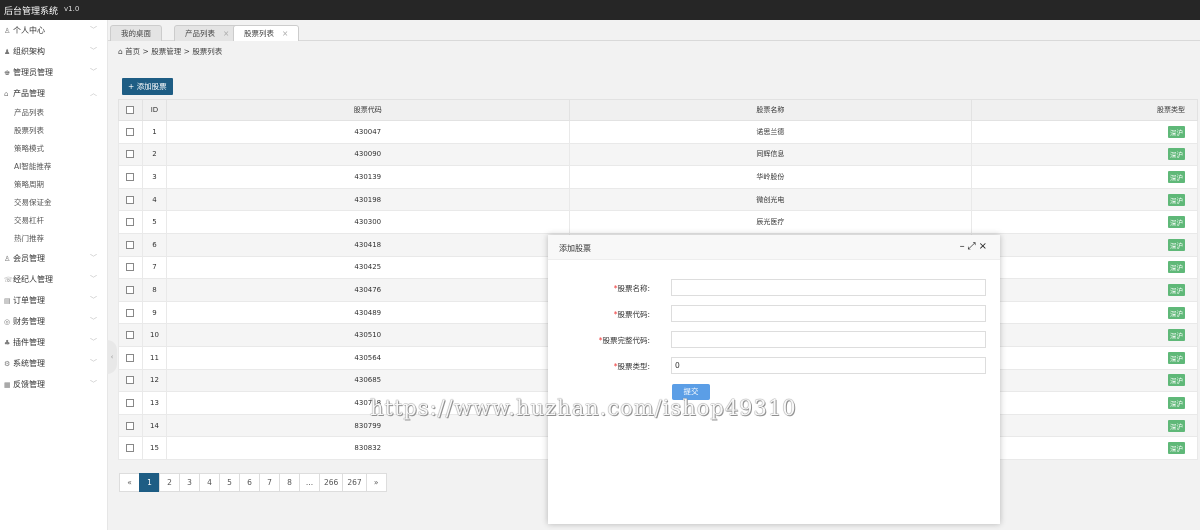 The image size is (1200, 530). Describe the element at coordinates (149, 482) in the screenshot. I see `pagination-page-button: 1` at that location.